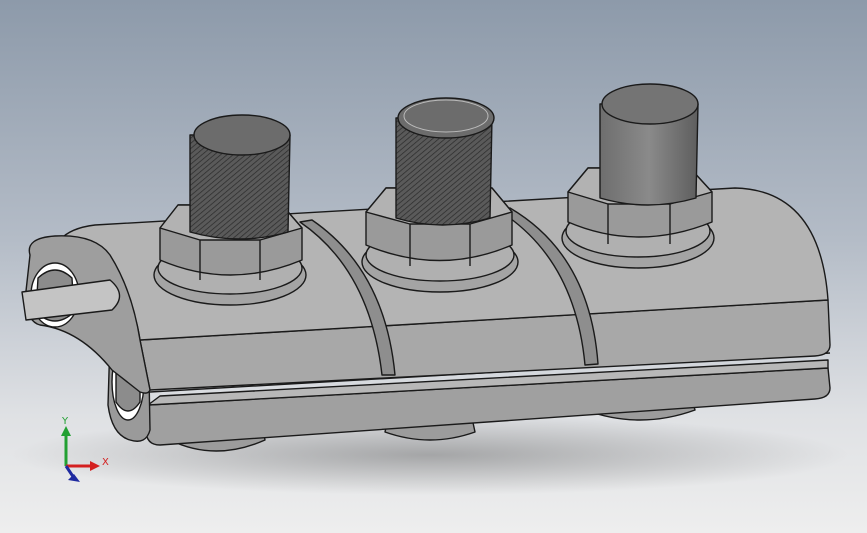 The height and width of the screenshot is (533, 867). I want to click on y-axis-label: Y, so click(65, 421).